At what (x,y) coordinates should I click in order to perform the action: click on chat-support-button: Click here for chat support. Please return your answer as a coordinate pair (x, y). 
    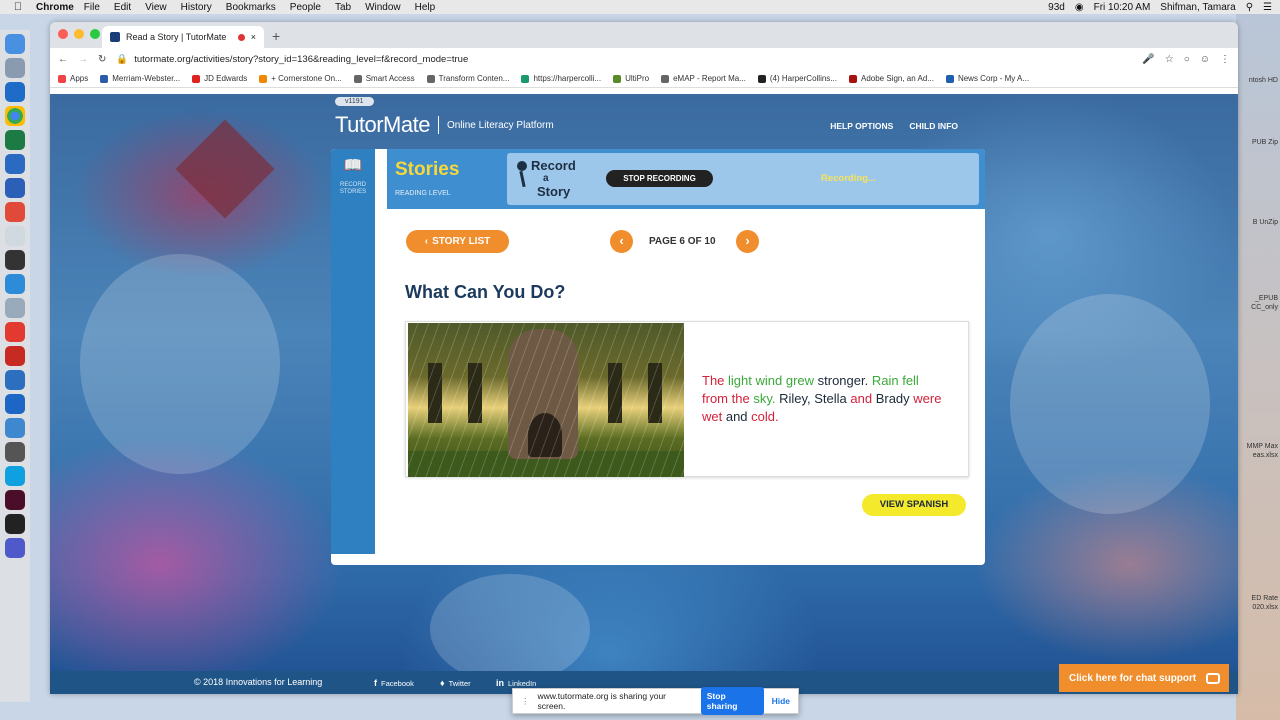
    Looking at the image, I should click on (1144, 678).